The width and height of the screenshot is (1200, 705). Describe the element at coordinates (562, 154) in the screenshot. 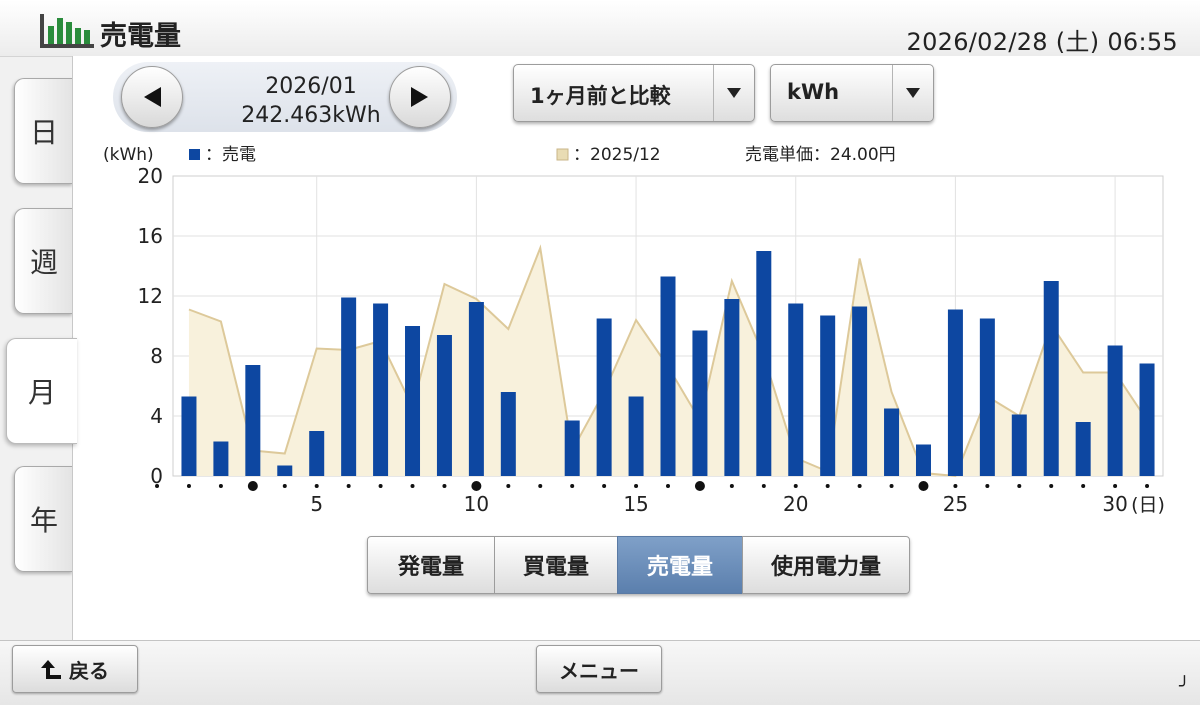

I see `legend-swatch-compare` at that location.